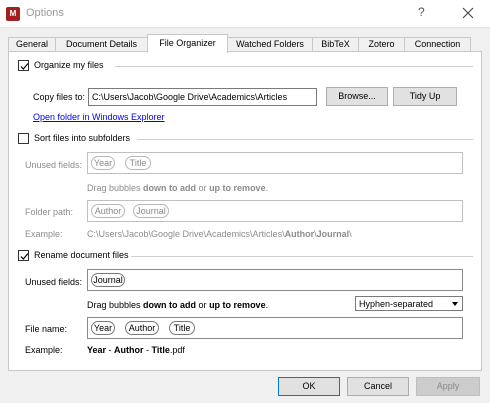 The height and width of the screenshot is (403, 490). Describe the element at coordinates (32, 44) in the screenshot. I see `tab-general: General` at that location.